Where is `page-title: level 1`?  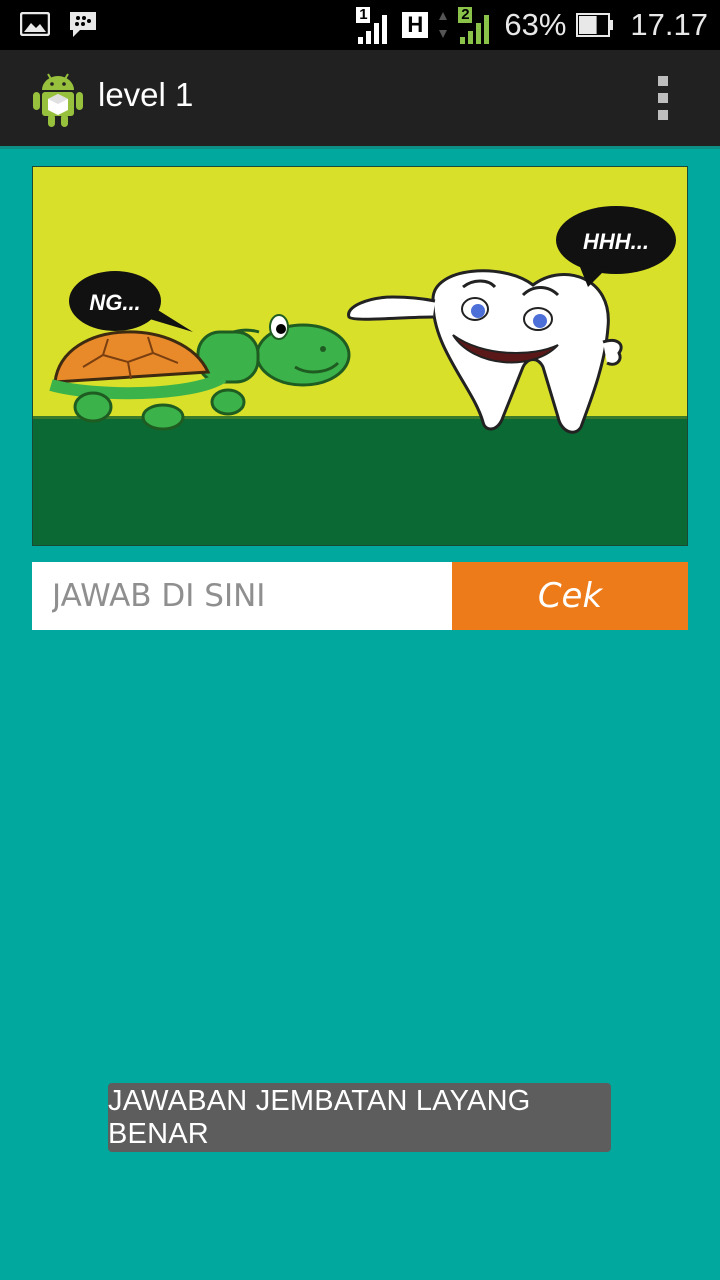 page-title: level 1 is located at coordinates (146, 94).